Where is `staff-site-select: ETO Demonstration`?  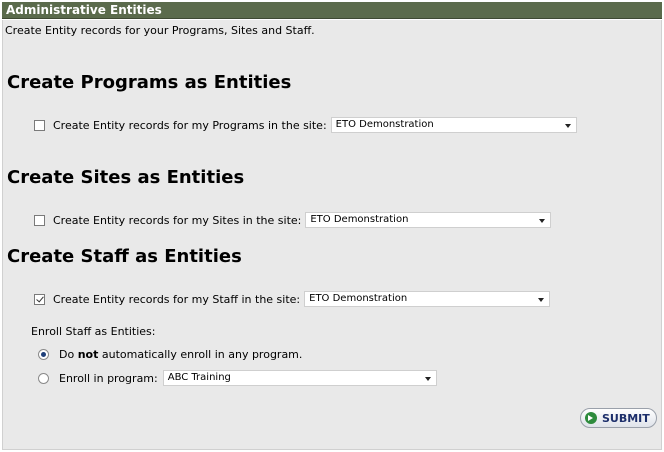
staff-site-select: ETO Demonstration is located at coordinates (427, 299).